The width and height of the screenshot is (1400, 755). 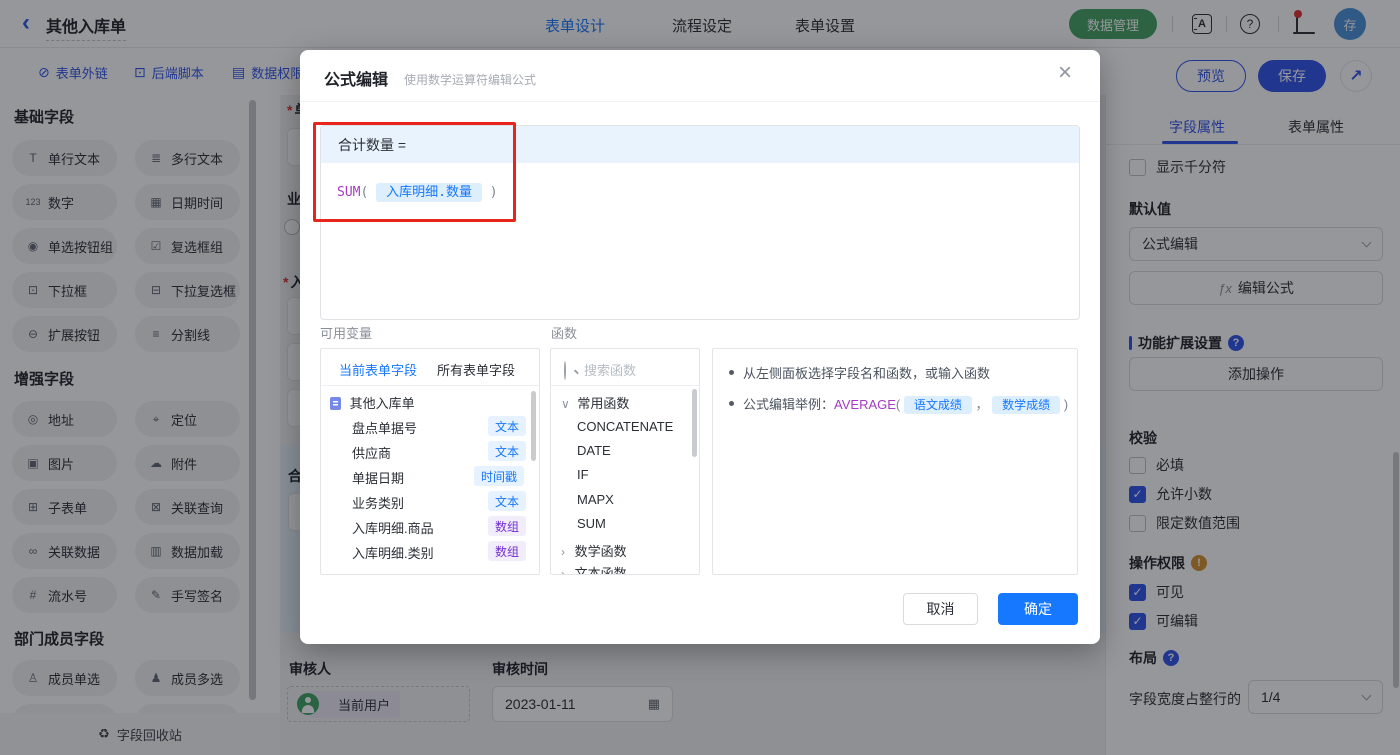 What do you see at coordinates (1026, 405) in the screenshot?
I see `example-chip: 数学成绩` at bounding box center [1026, 405].